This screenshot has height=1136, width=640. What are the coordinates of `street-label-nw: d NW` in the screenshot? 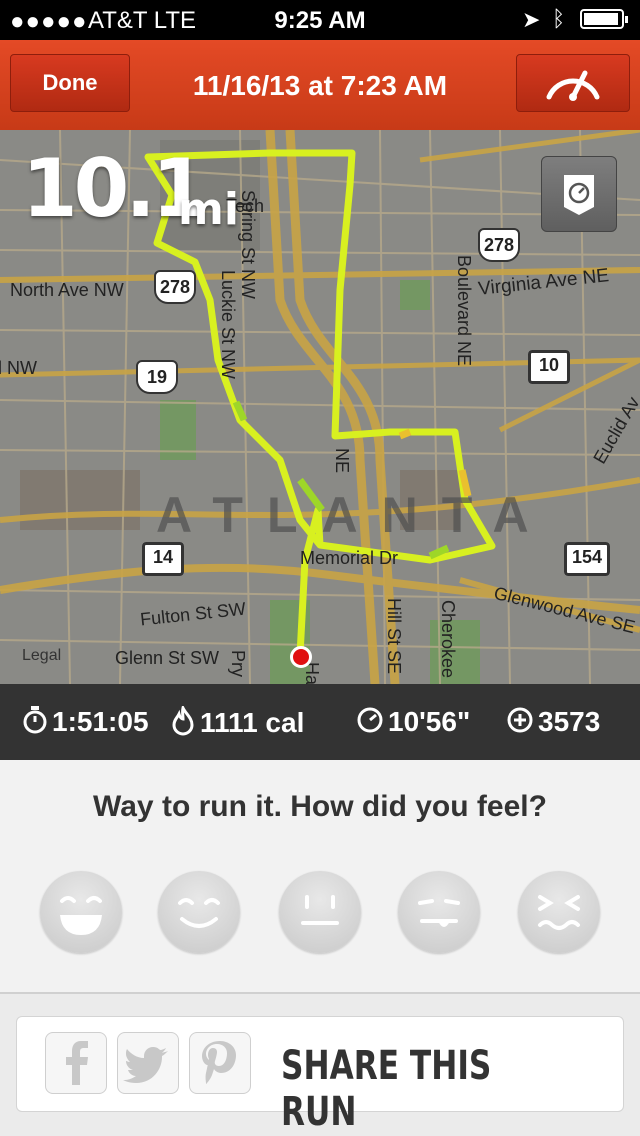 It's located at (18, 368).